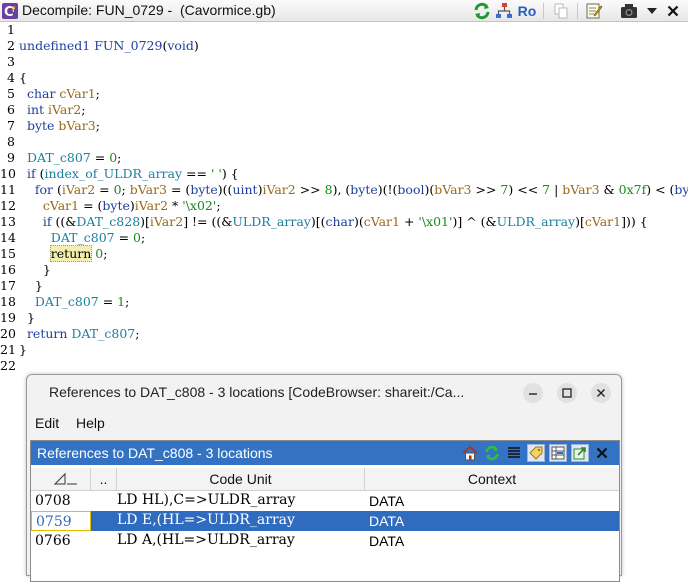 Image resolution: width=688 pixels, height=582 pixels. I want to click on code-text: DAT_c807 = 1;, so click(74, 302).